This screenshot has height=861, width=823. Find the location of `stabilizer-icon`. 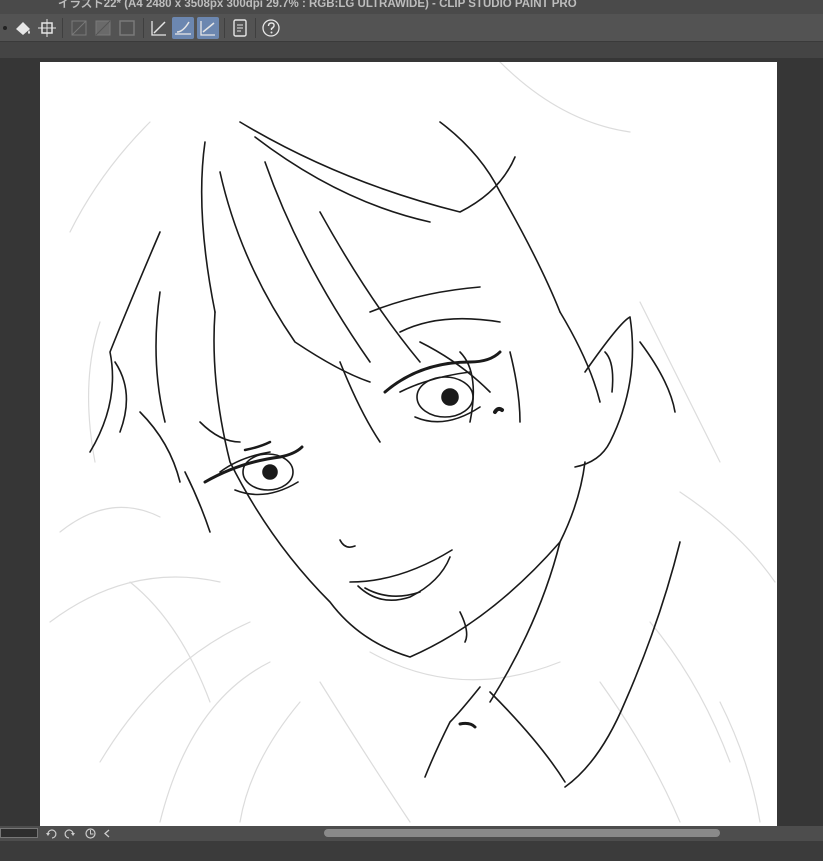

stabilizer-icon is located at coordinates (183, 28).